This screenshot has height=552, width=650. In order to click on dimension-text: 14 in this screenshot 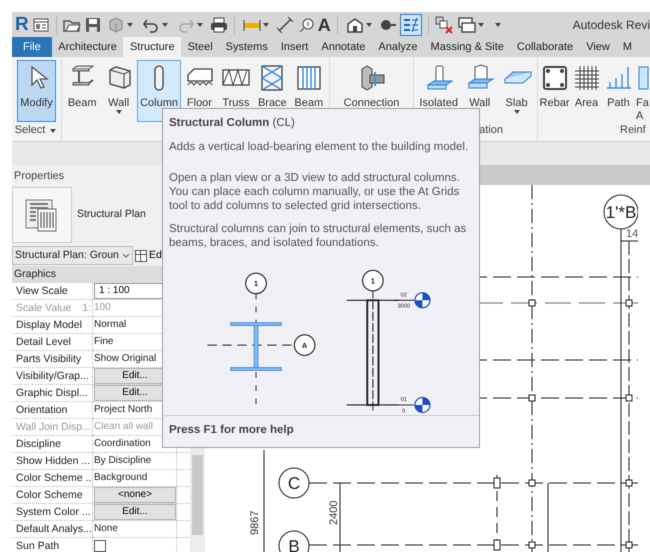, I will do `click(632, 234)`.